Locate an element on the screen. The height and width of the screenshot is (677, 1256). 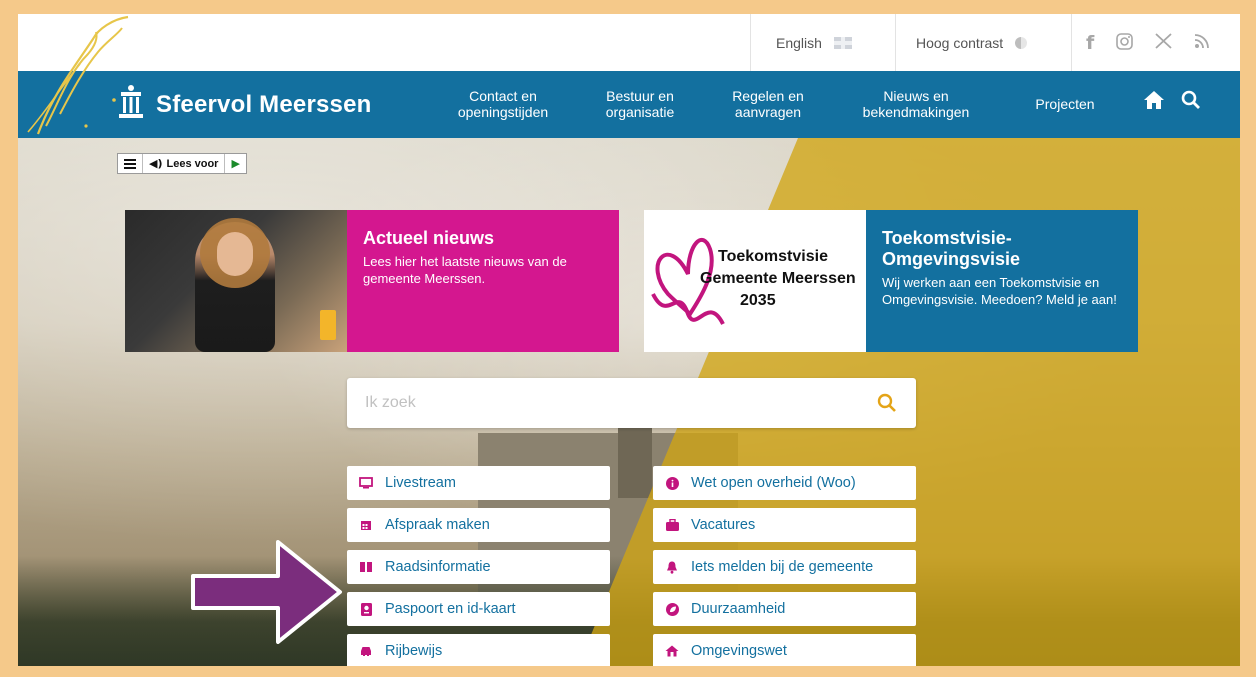
vision-image-line1: Toekomstvisie is located at coordinates (773, 256).